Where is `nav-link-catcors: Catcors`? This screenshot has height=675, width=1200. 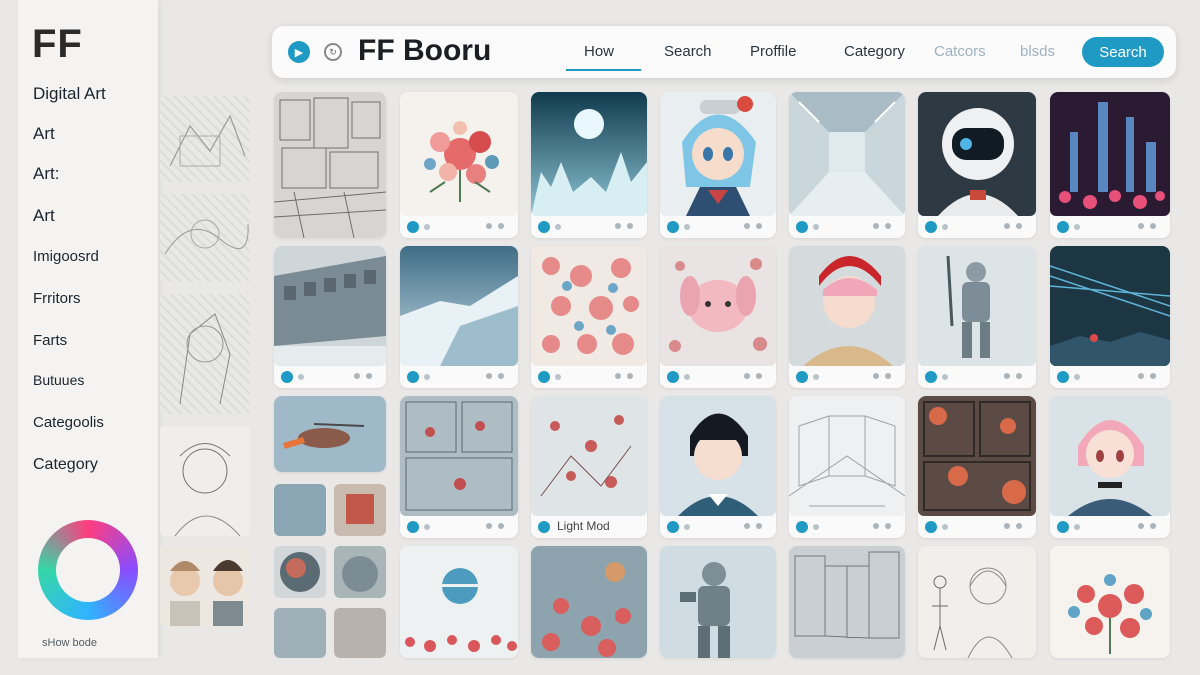 nav-link-catcors: Catcors is located at coordinates (960, 51).